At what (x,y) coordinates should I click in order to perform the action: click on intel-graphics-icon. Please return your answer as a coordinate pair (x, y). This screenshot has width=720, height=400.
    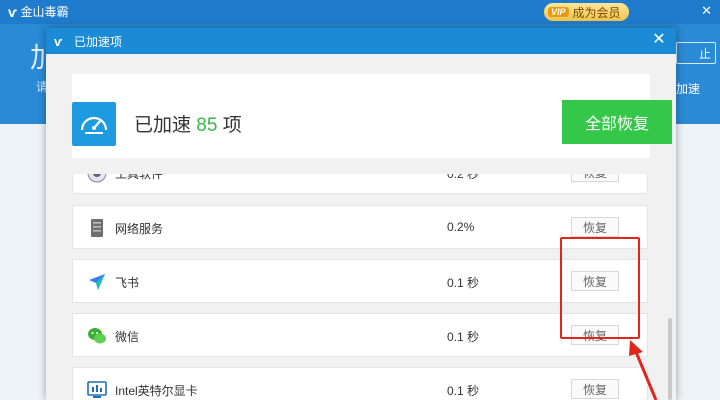
    Looking at the image, I should click on (97, 390).